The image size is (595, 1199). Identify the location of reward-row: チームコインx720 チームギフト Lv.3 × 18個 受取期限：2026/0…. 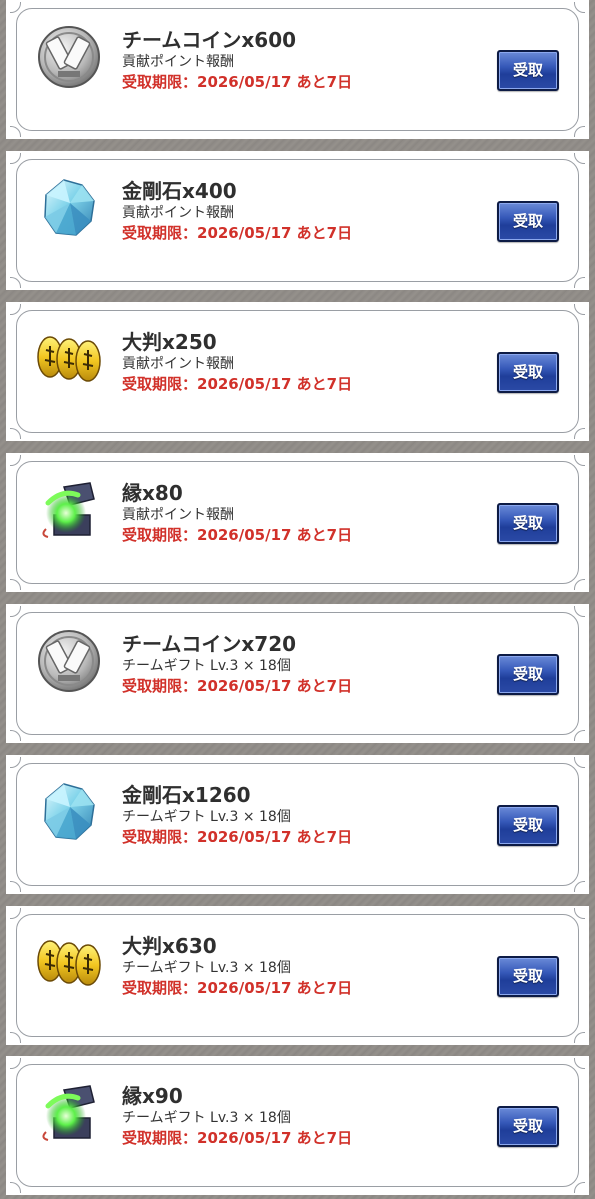
(297, 673).